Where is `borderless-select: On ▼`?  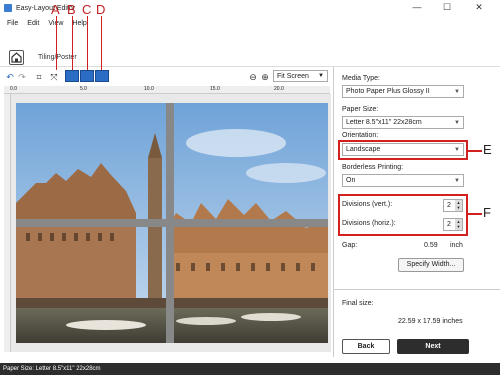
borderless-select: On ▼ is located at coordinates (403, 180).